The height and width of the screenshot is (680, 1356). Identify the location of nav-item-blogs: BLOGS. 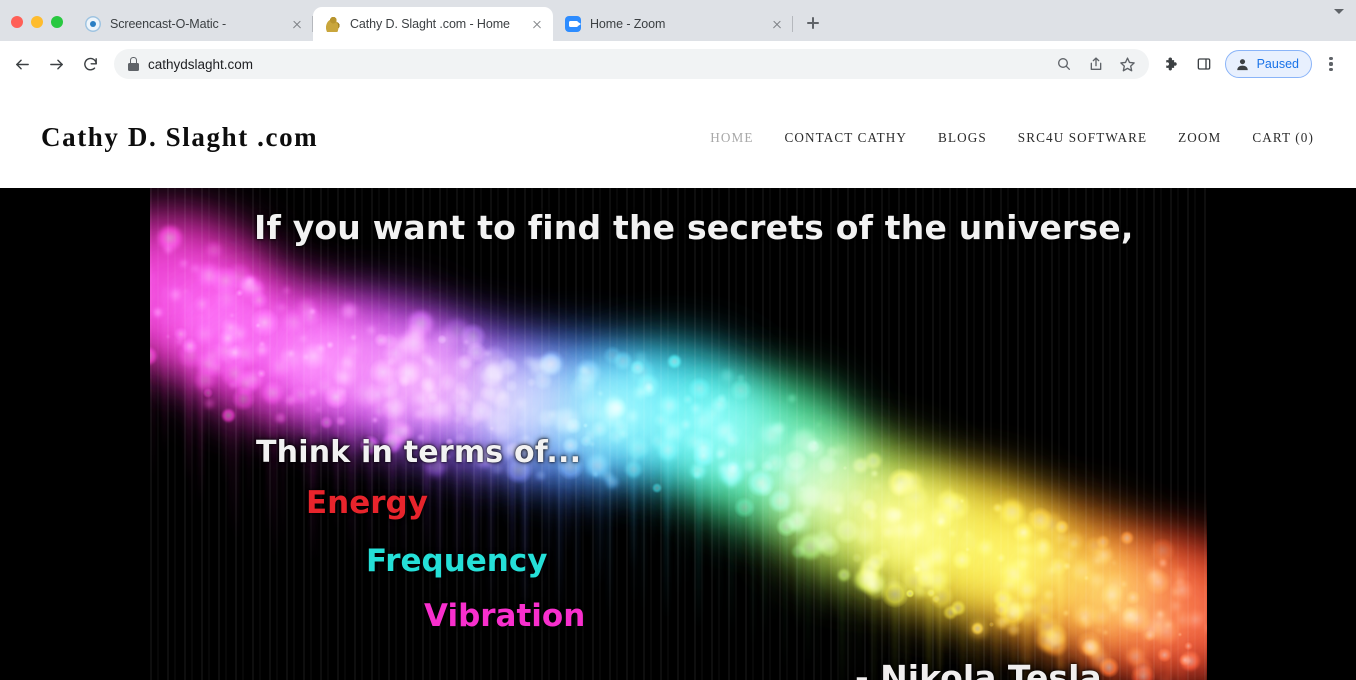
(962, 138).